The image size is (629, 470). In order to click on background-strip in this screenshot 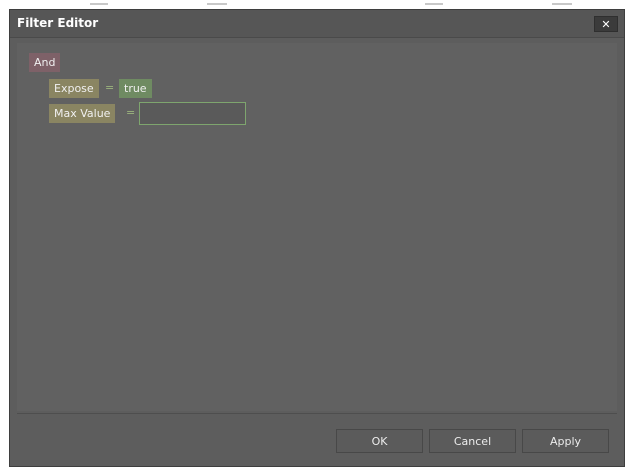, I will do `click(314, 4)`.